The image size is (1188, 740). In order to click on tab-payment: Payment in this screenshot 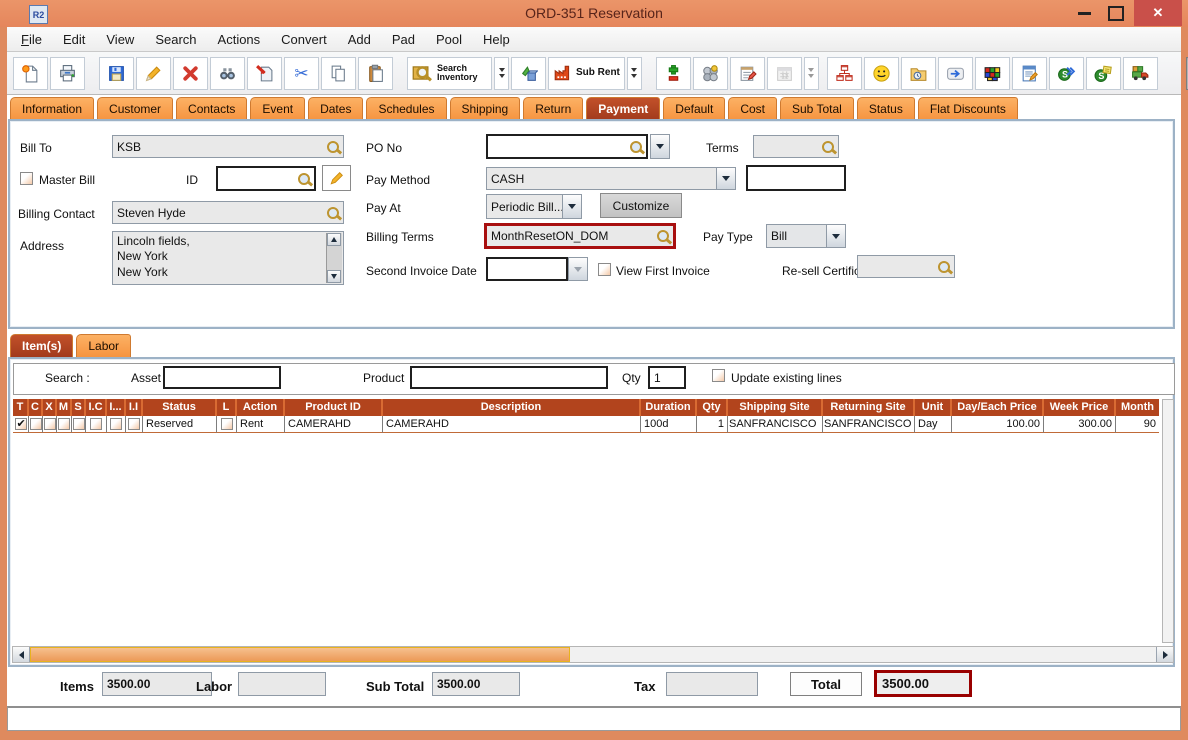, I will do `click(623, 108)`.